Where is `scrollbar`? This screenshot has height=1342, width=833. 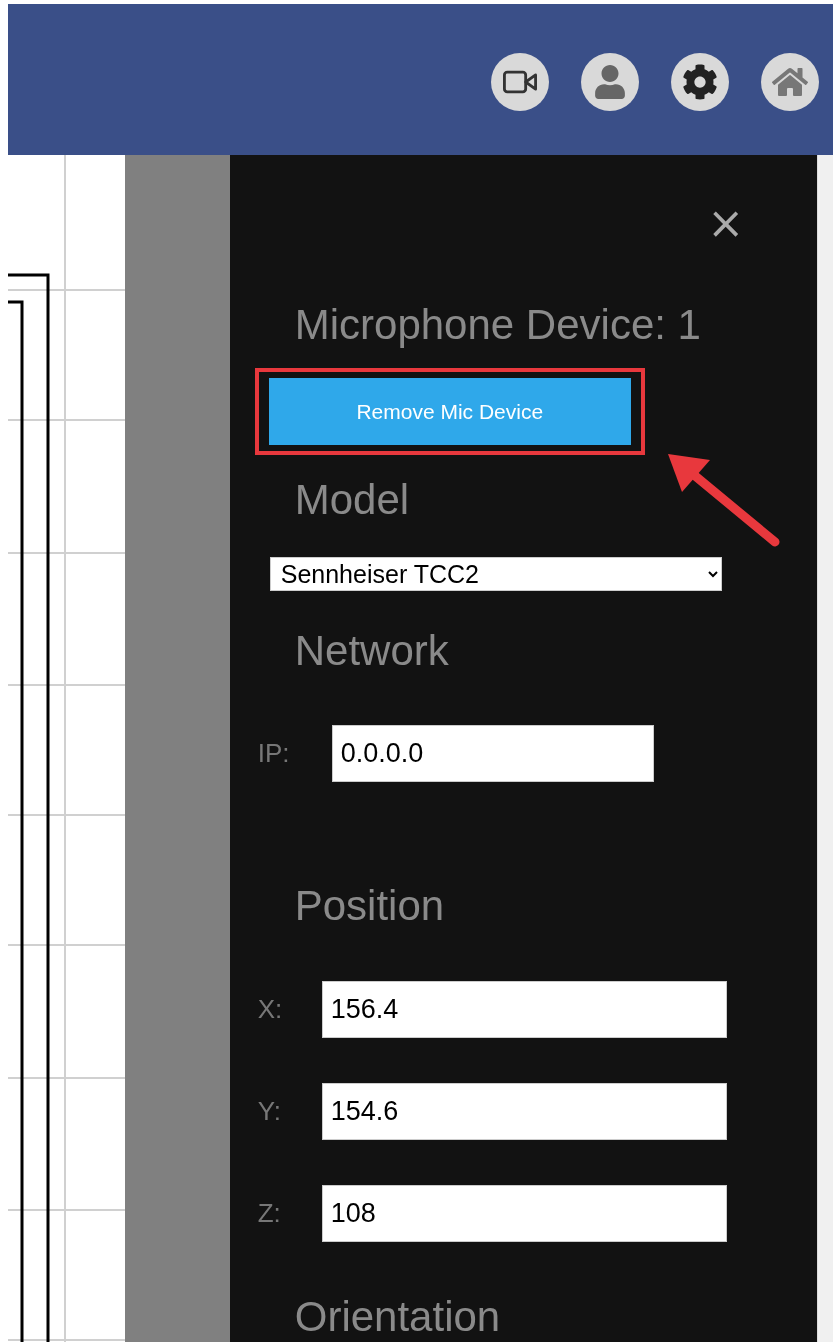 scrollbar is located at coordinates (825, 748).